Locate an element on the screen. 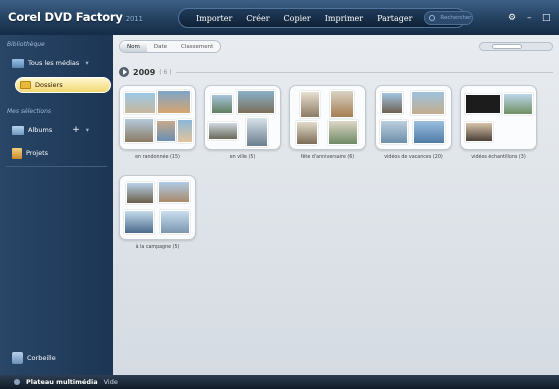 The height and width of the screenshot is (389, 559). album-card: fête d'anniversaire (6) is located at coordinates (327, 122).